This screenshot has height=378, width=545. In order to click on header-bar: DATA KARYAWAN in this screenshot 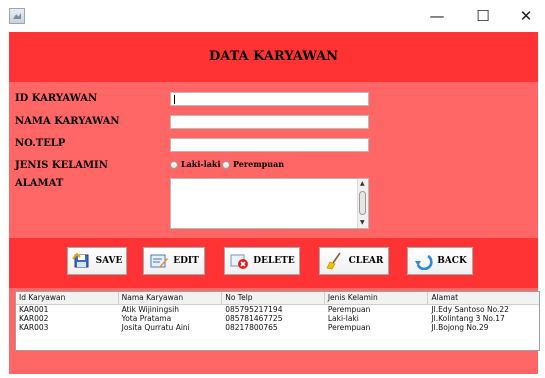, I will do `click(273, 57)`.